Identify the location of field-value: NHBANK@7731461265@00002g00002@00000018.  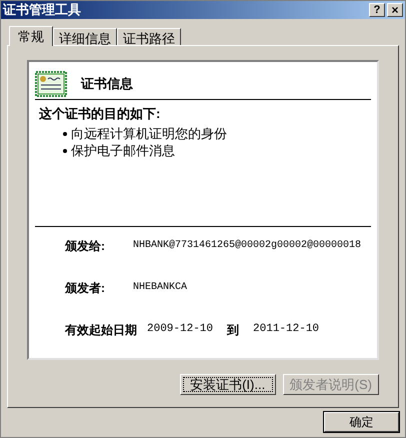
(247, 245).